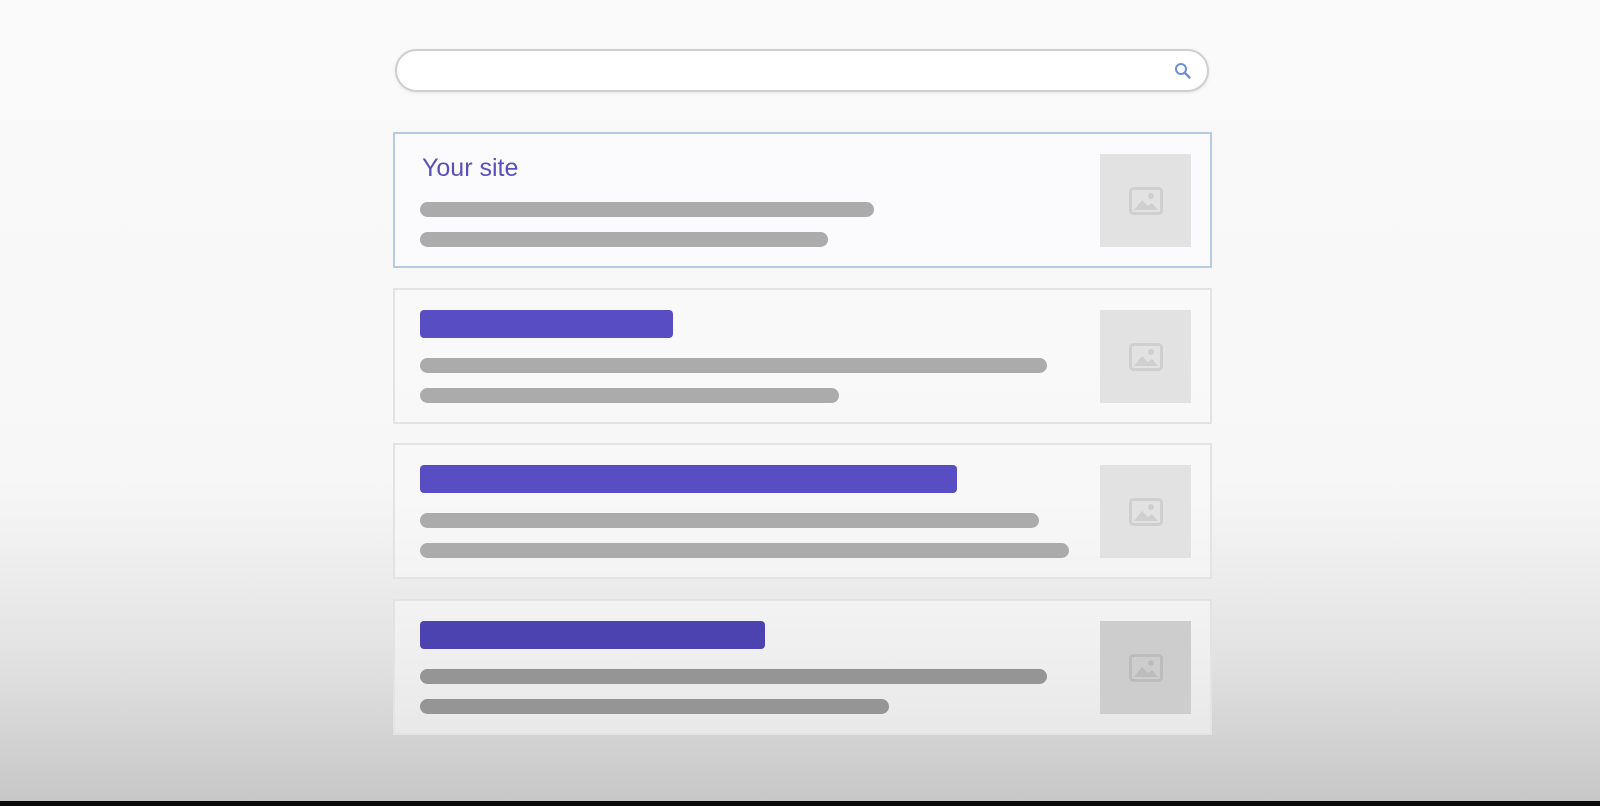  What do you see at coordinates (800, 803) in the screenshot?
I see `bottom-border` at bounding box center [800, 803].